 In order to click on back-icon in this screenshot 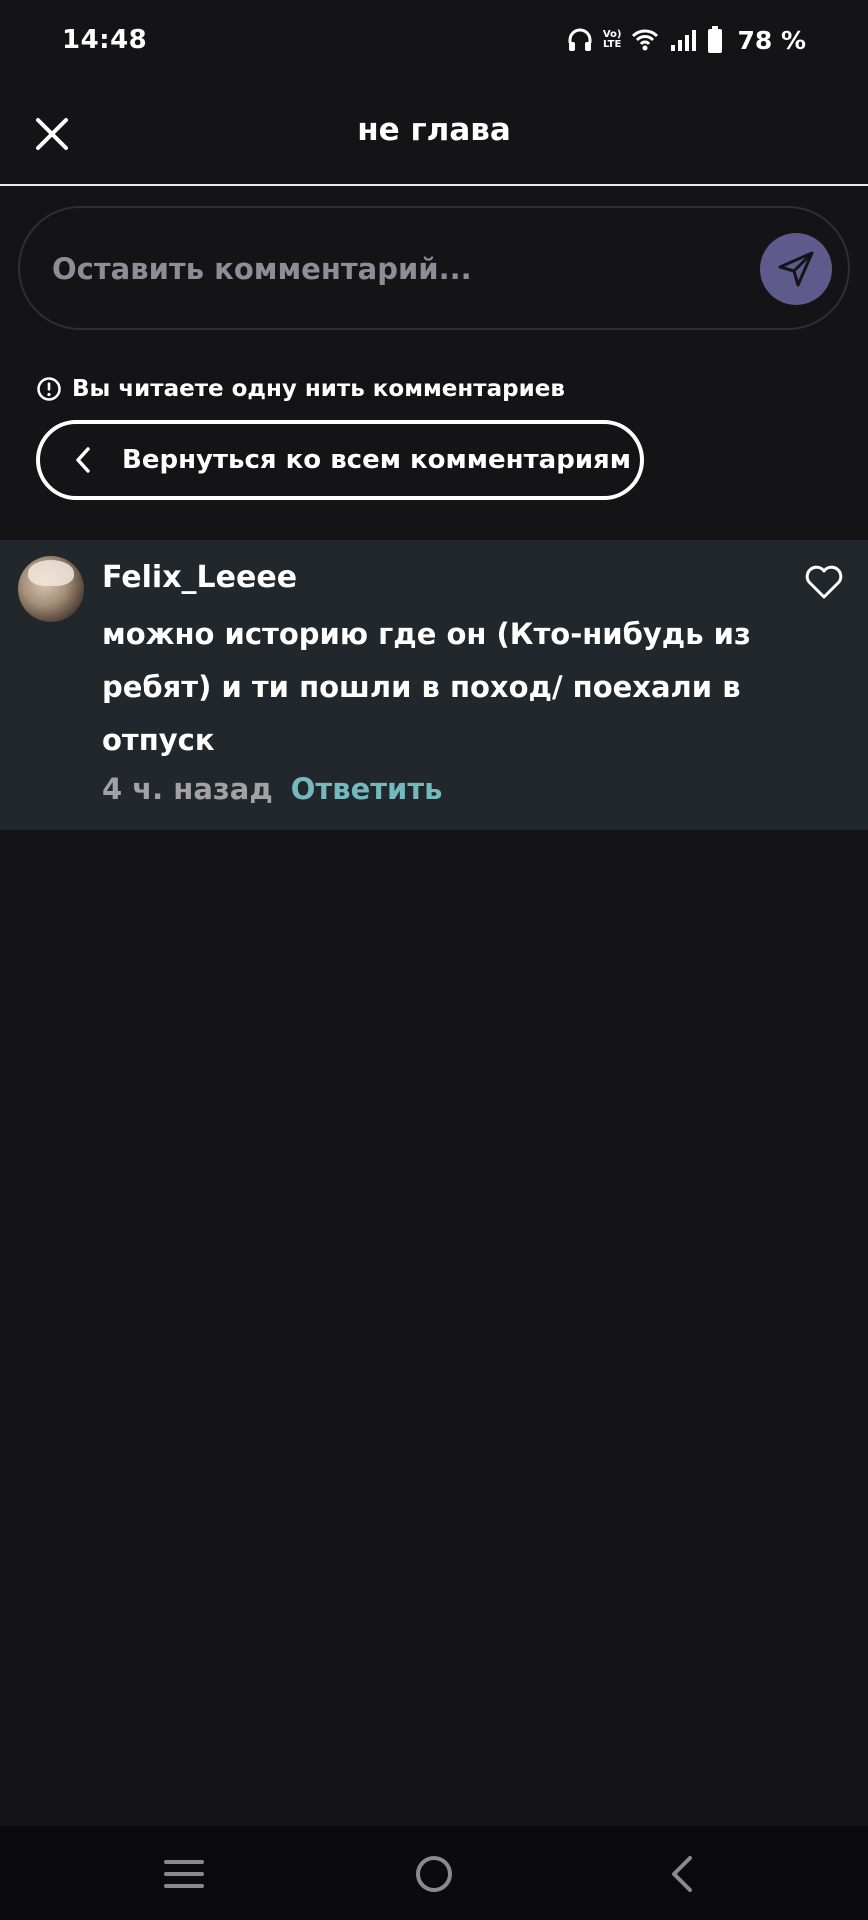, I will do `click(682, 1874)`.